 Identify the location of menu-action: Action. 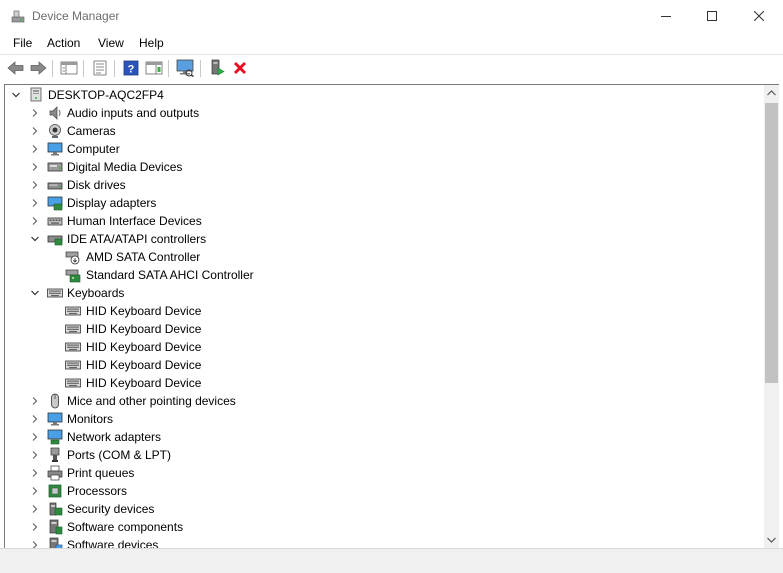
(63, 43).